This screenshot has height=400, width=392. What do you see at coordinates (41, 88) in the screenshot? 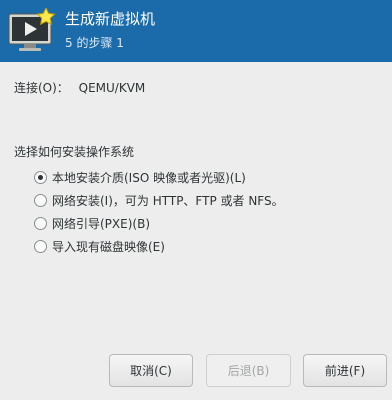
I see `connection-label: 连接(O)：` at bounding box center [41, 88].